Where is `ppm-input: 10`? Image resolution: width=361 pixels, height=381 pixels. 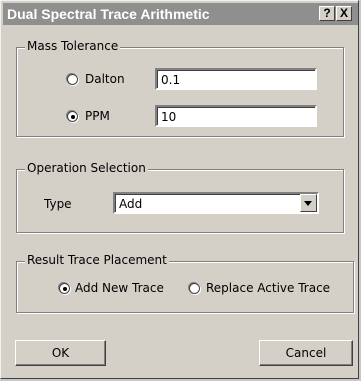 ppm-input: 10 is located at coordinates (236, 116).